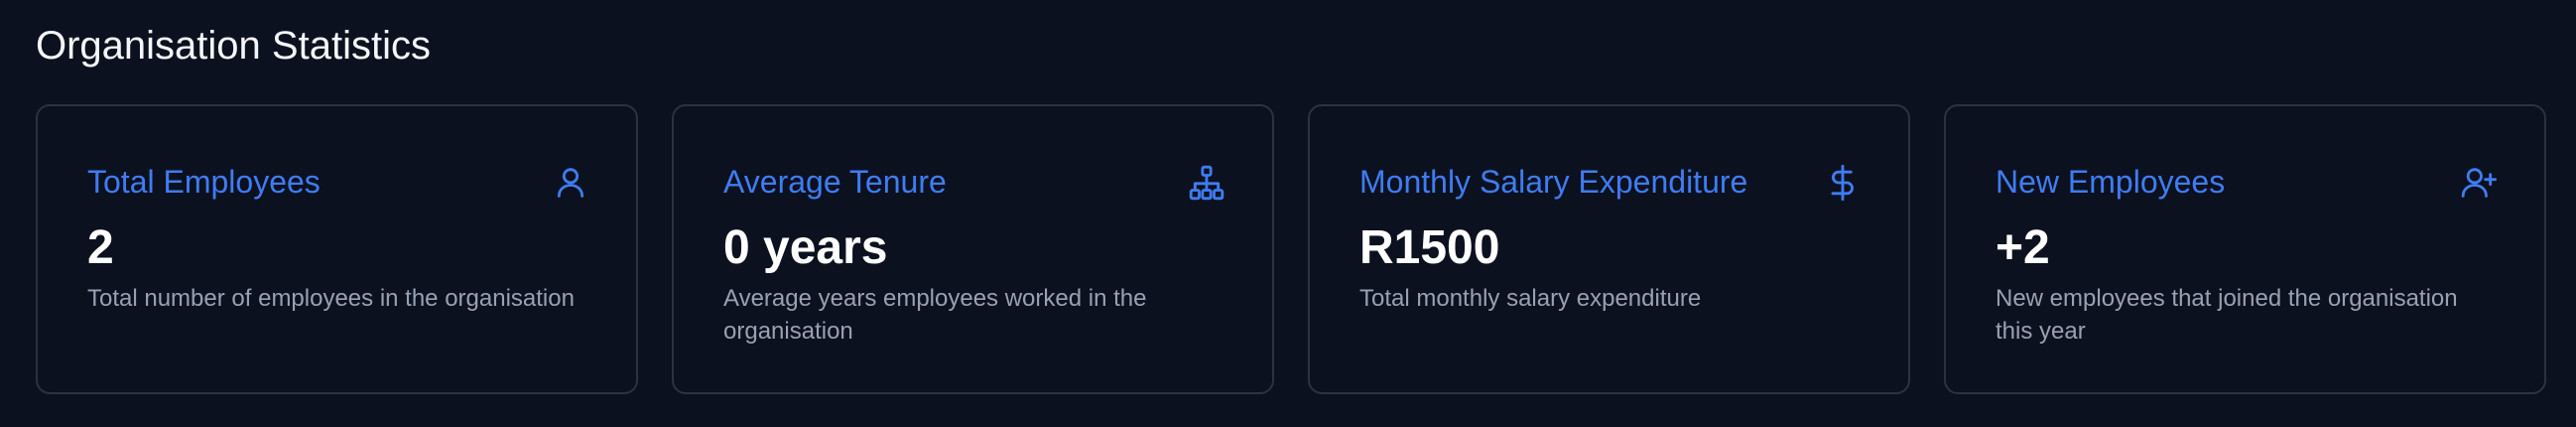  I want to click on dollar-icon, so click(1843, 183).